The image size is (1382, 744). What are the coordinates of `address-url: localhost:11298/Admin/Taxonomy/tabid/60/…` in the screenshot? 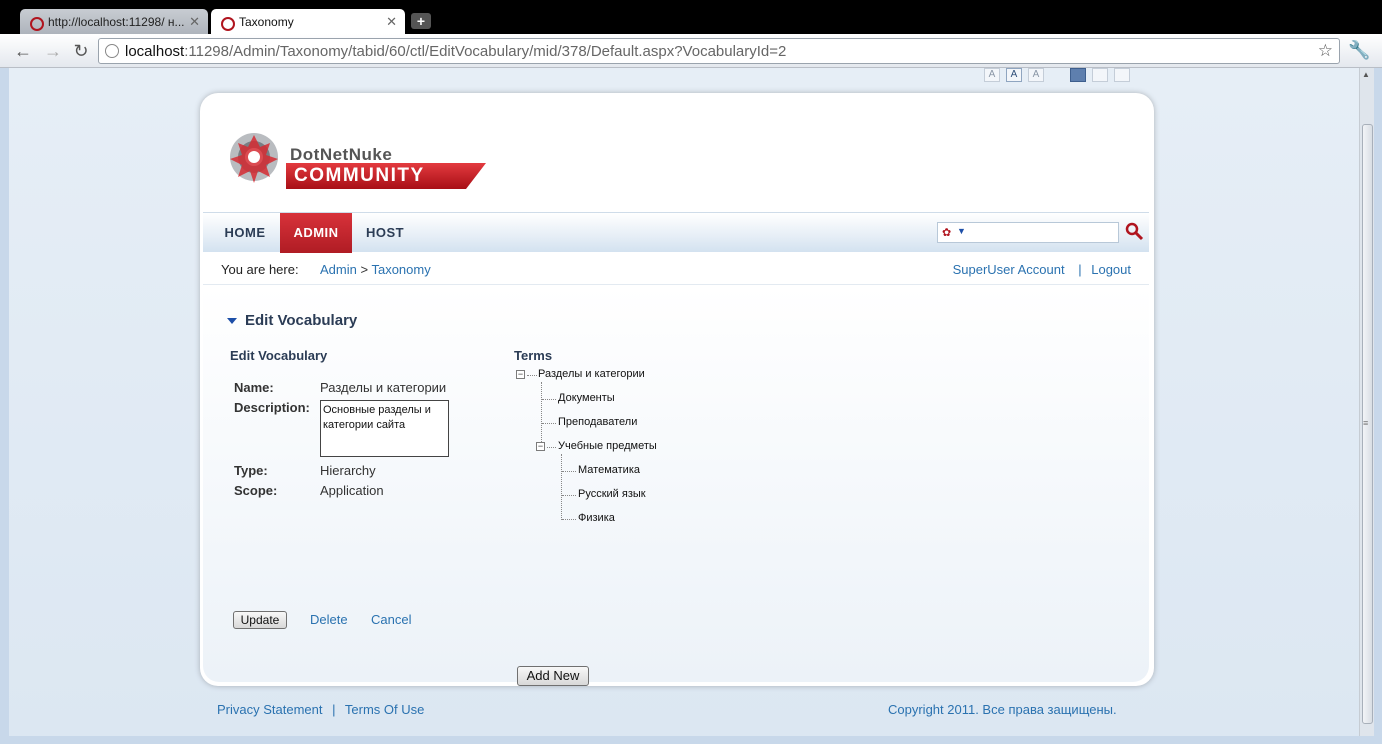 It's located at (455, 51).